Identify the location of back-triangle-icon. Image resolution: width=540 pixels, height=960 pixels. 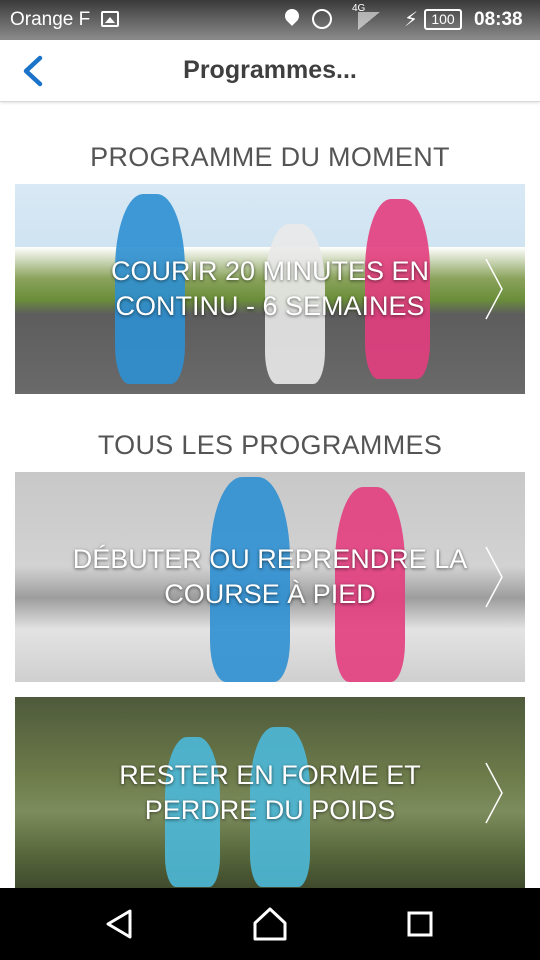
(119, 924).